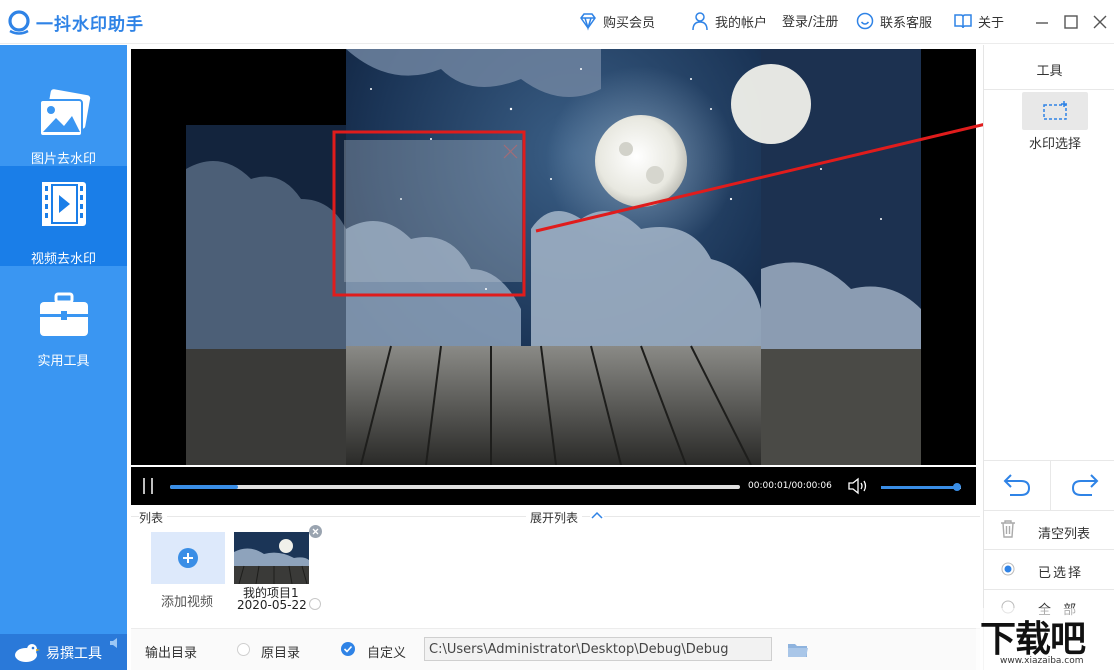 This screenshot has width=1114, height=670. What do you see at coordinates (153, 517) in the screenshot?
I see `list-title: 列表` at bounding box center [153, 517].